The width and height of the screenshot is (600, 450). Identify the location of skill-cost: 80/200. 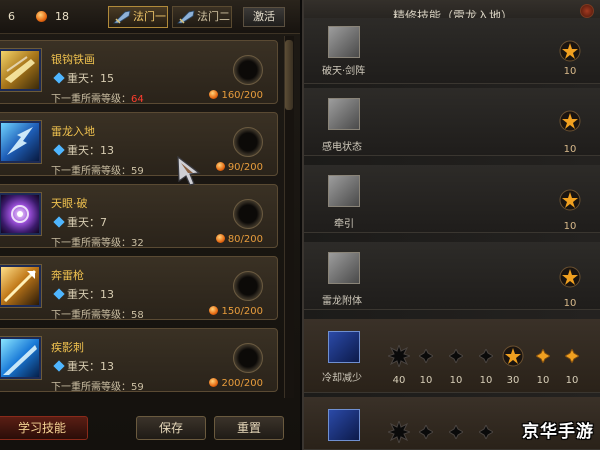
(239, 239).